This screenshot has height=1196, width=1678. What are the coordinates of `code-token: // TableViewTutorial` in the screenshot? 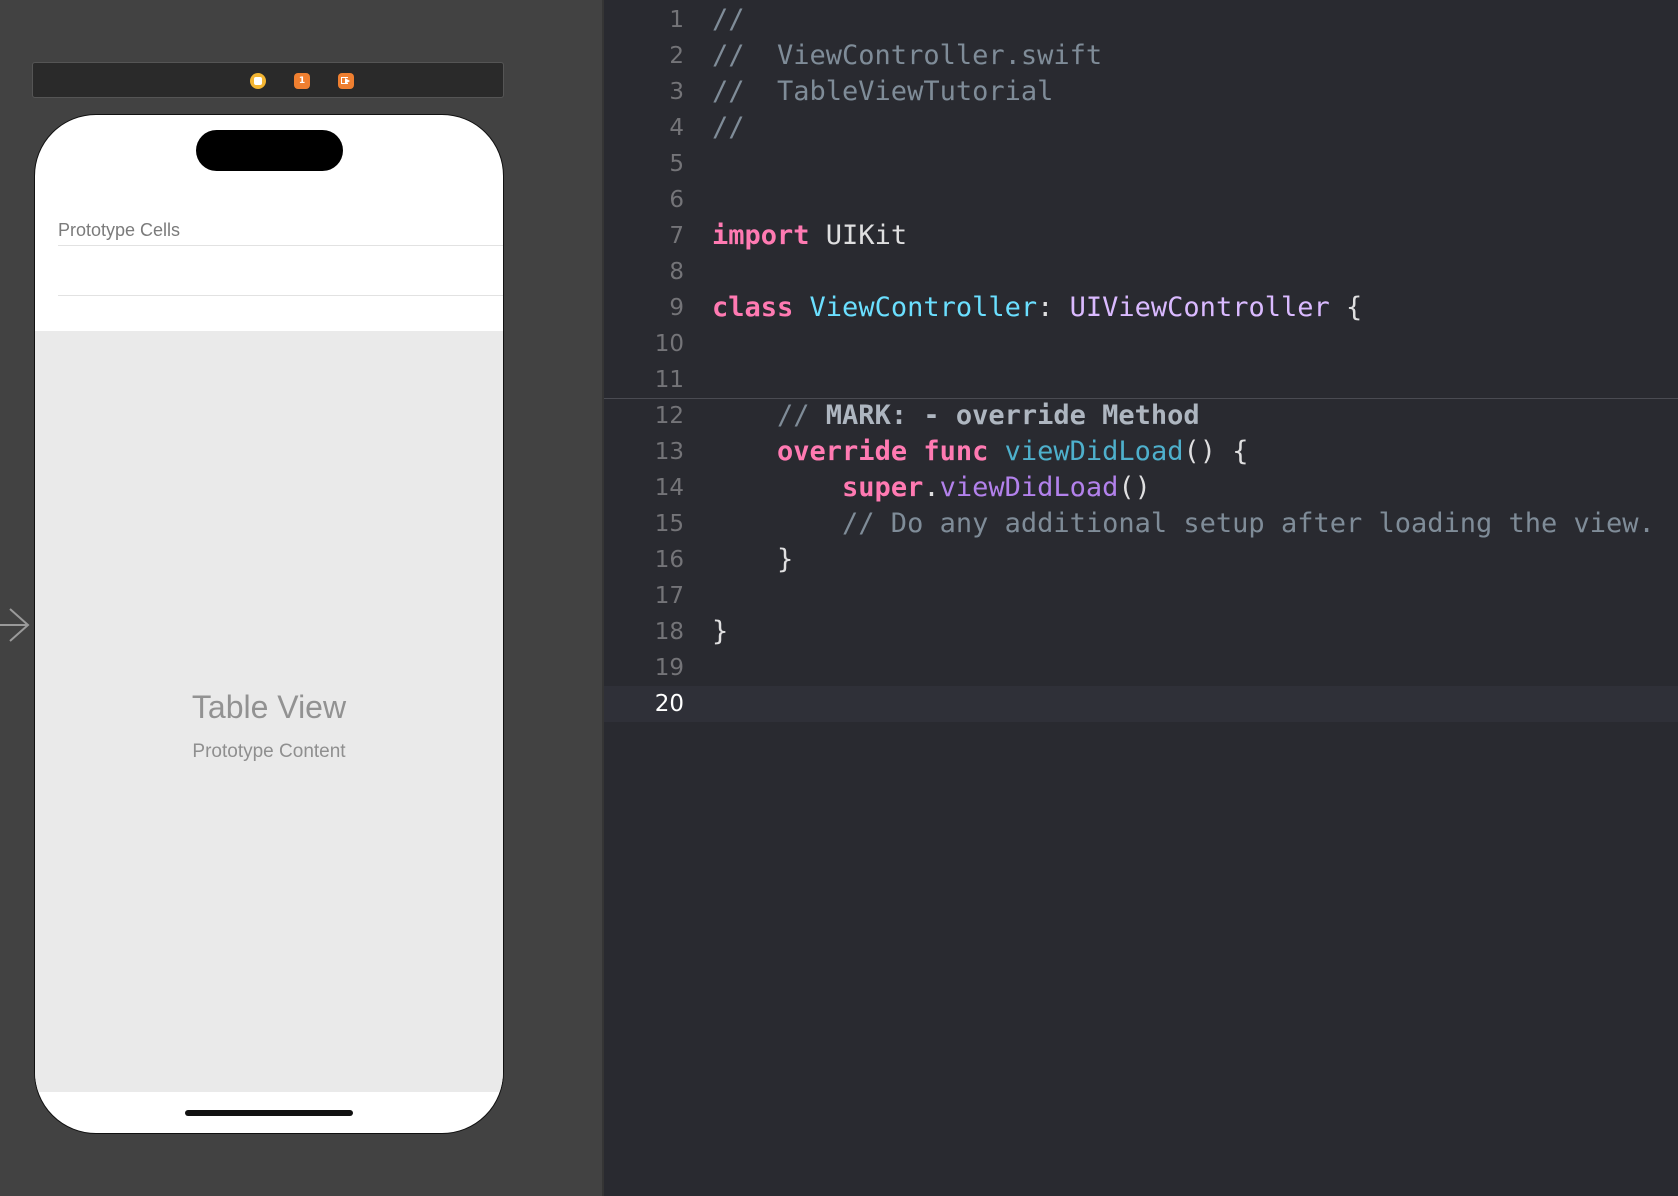 It's located at (883, 91).